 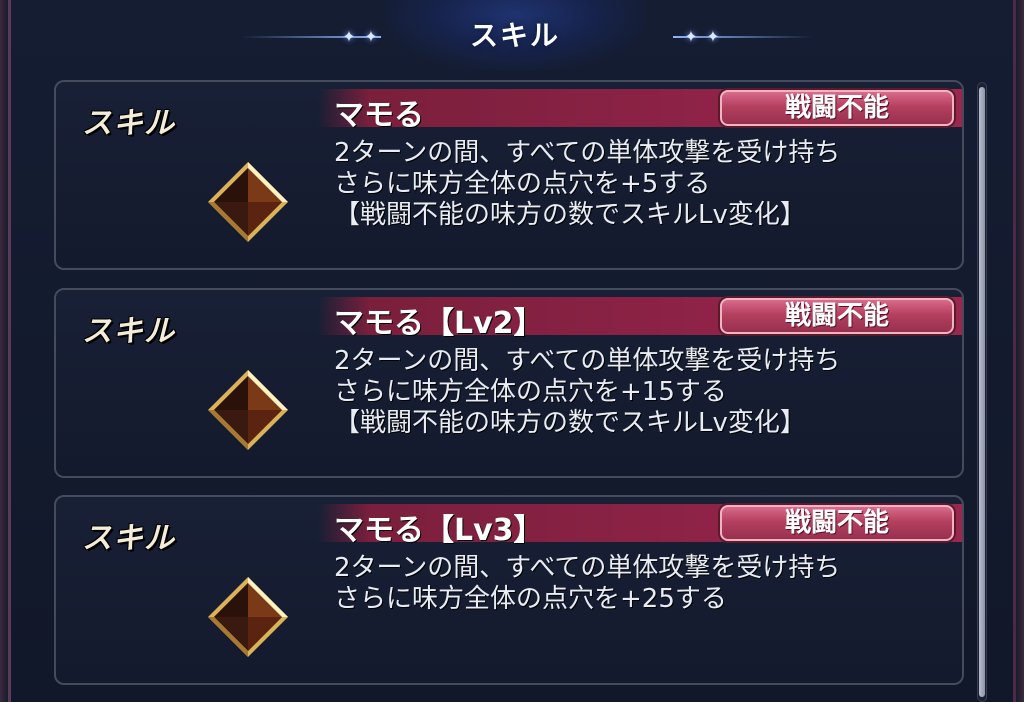 What do you see at coordinates (530, 392) in the screenshot?
I see `description-line: さらに味方全体の点穴を+15する` at bounding box center [530, 392].